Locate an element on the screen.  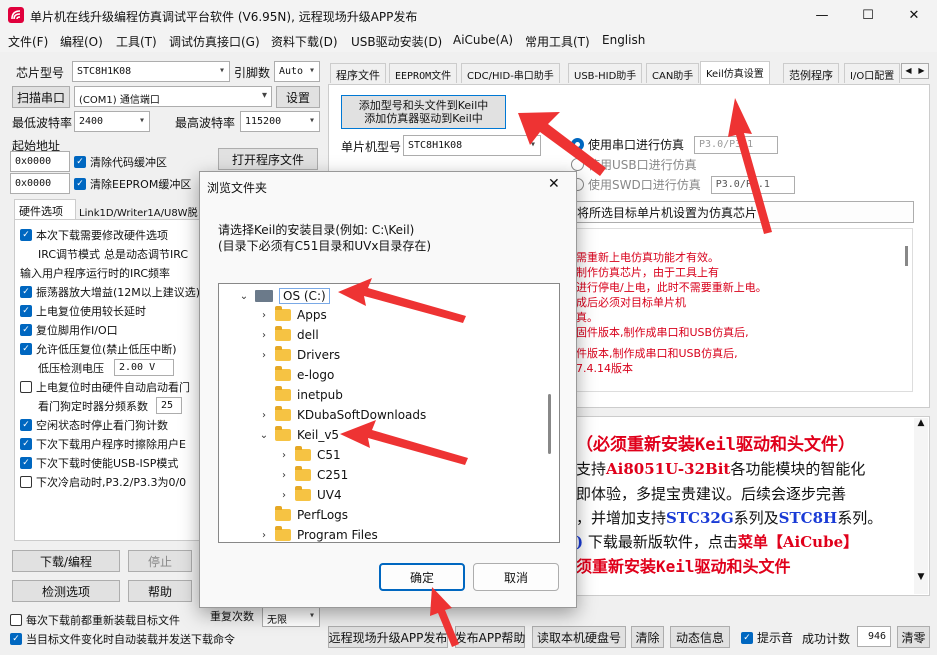
scroll-right-icon: ▶ is located at coordinates (921, 71).